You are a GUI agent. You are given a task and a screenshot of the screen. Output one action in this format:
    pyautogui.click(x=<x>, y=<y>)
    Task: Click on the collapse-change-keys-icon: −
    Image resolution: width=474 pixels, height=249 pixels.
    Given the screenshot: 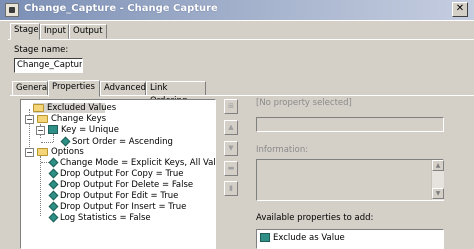 What is the action you would take?
    pyautogui.click(x=29, y=119)
    